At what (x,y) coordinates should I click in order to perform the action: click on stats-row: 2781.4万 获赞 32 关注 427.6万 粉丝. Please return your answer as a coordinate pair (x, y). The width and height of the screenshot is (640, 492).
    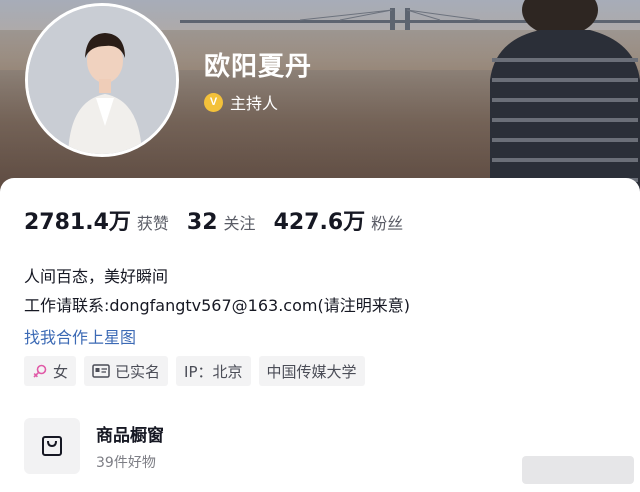
    Looking at the image, I should click on (222, 220).